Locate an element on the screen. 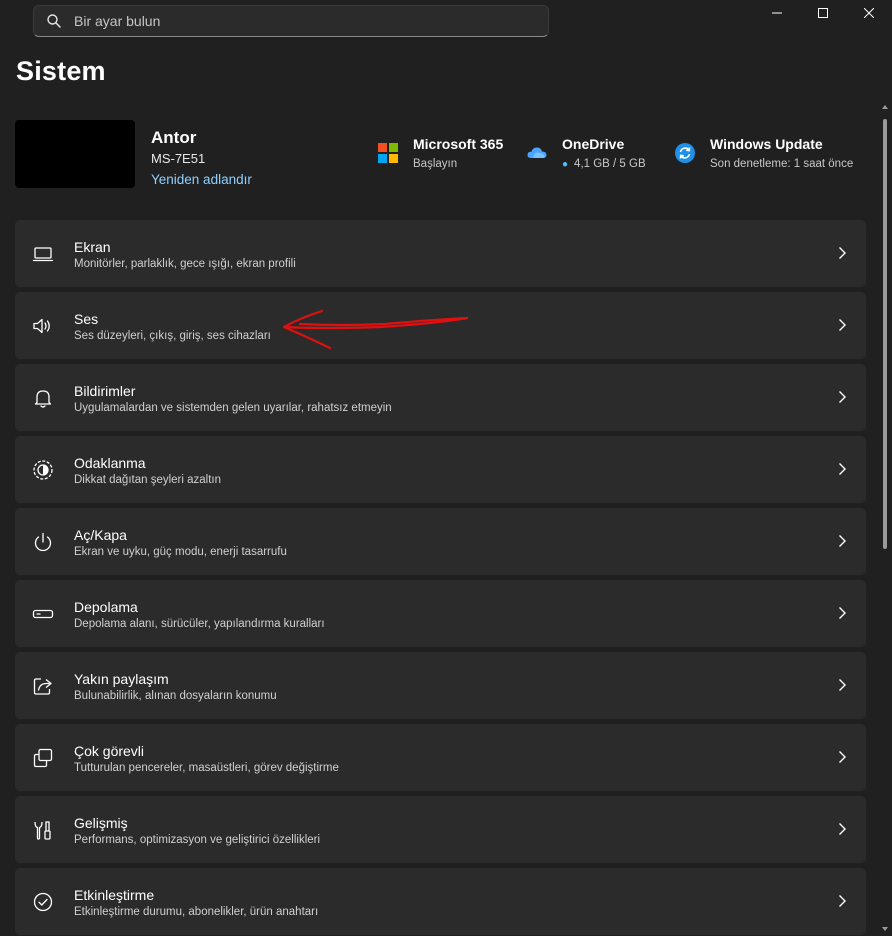 The width and height of the screenshot is (892, 936). window-controls is located at coordinates (823, 13).